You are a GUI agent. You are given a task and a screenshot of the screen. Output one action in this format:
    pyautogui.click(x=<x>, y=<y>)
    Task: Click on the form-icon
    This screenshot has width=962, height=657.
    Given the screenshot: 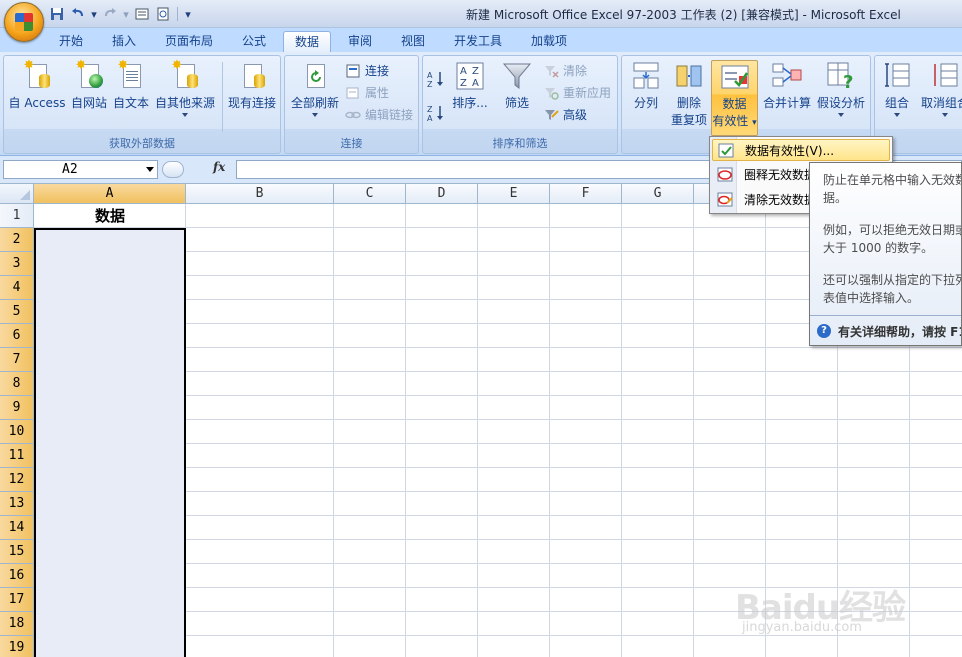 What is the action you would take?
    pyautogui.click(x=142, y=14)
    